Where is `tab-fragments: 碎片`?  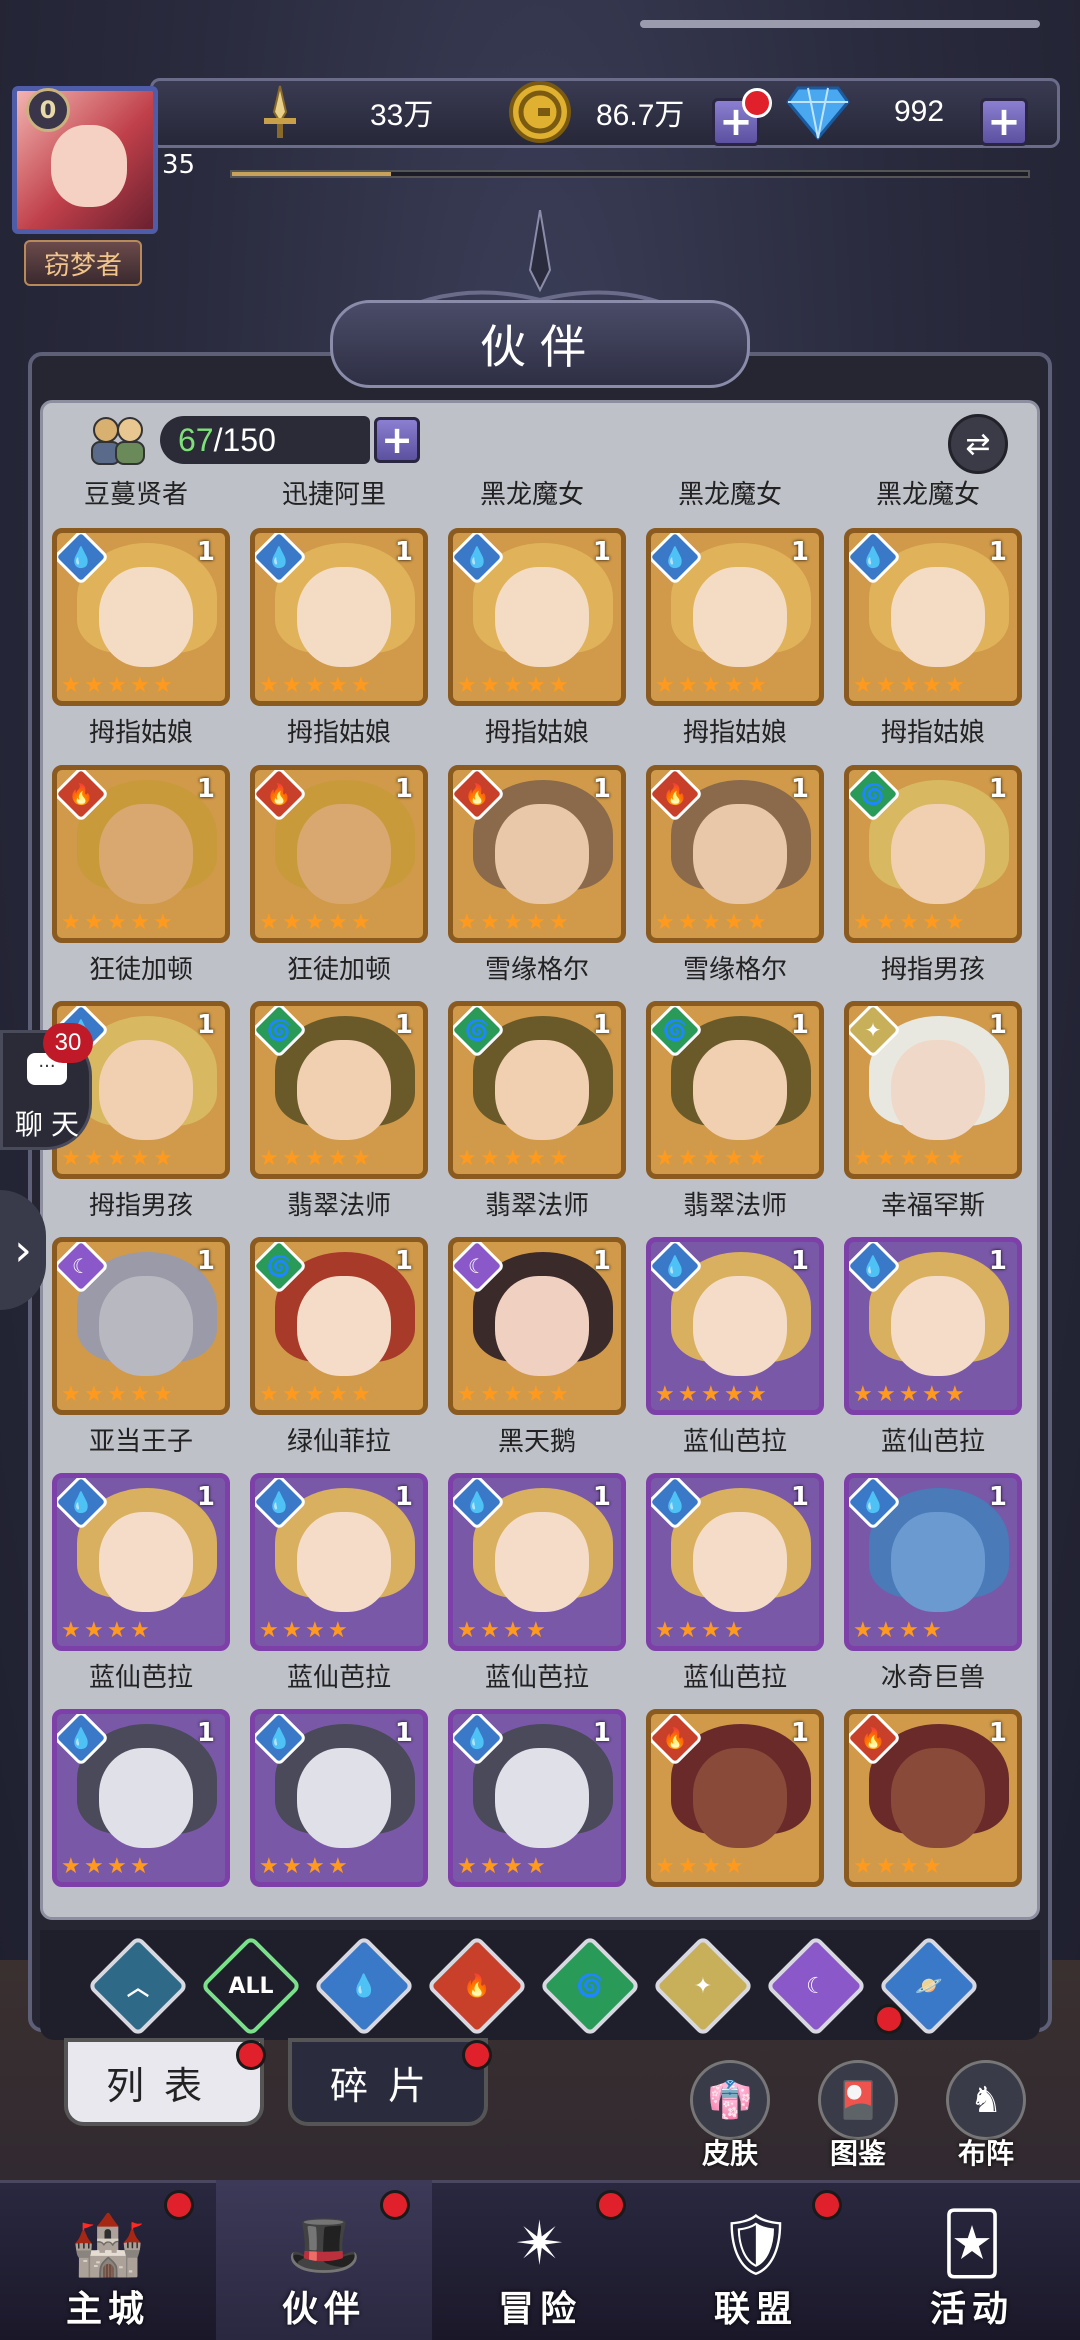
tab-fragments: 碎片 is located at coordinates (388, 2082).